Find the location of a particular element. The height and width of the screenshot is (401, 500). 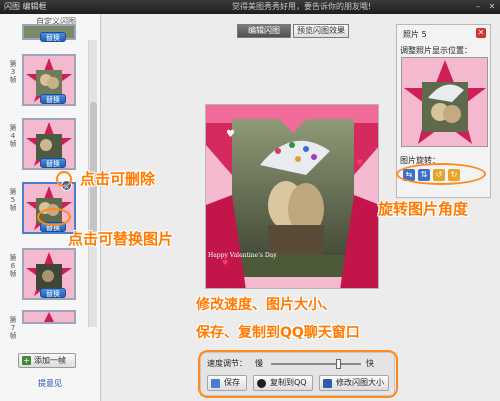

frame-item: 第3帧 替换 is located at coordinates (47, 81).